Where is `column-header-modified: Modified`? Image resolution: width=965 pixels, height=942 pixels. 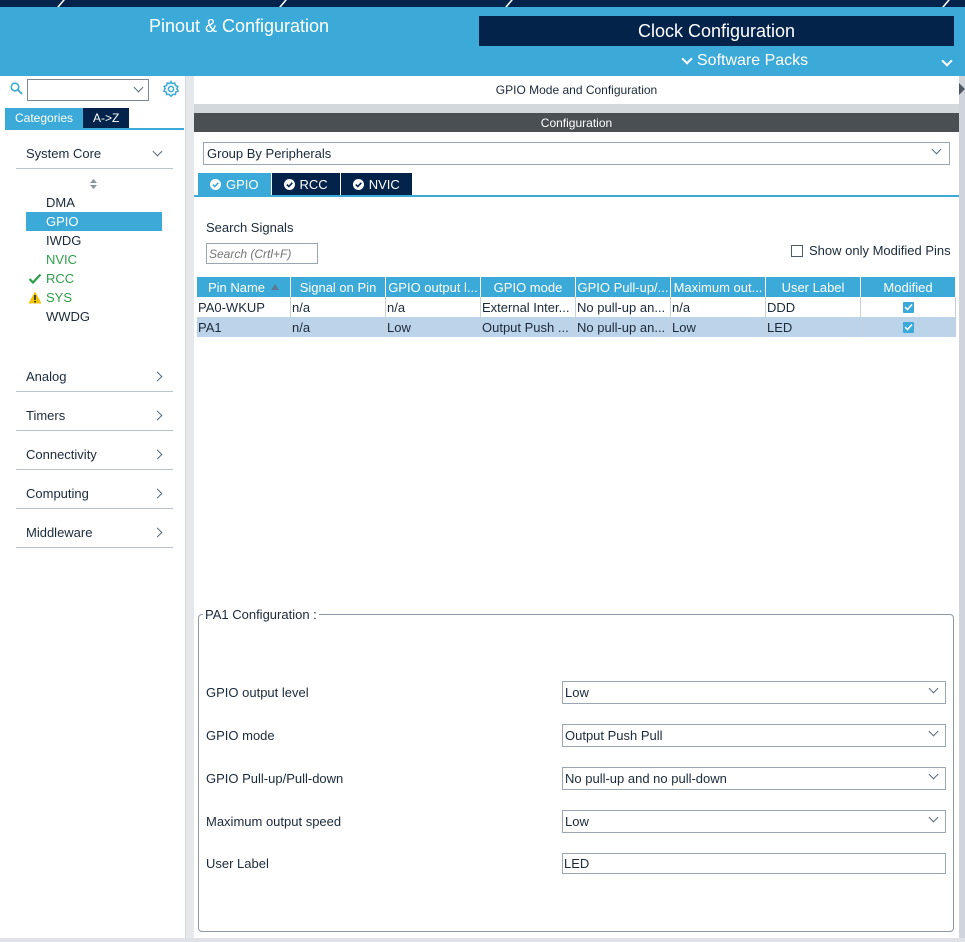
column-header-modified: Modified is located at coordinates (908, 287).